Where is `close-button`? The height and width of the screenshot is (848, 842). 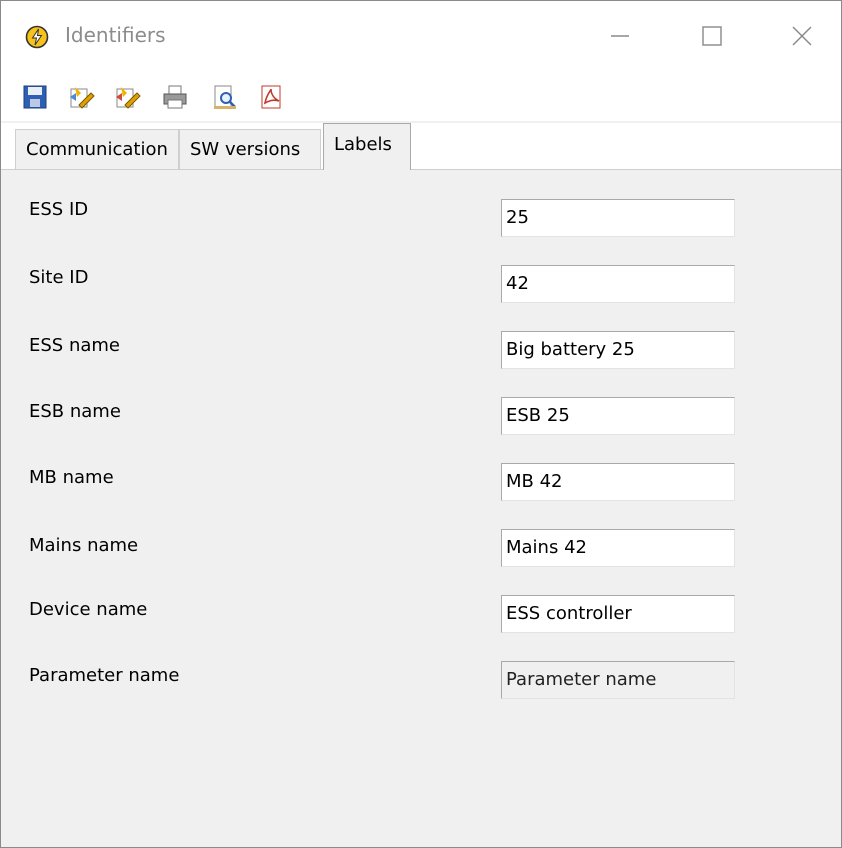 close-button is located at coordinates (802, 36).